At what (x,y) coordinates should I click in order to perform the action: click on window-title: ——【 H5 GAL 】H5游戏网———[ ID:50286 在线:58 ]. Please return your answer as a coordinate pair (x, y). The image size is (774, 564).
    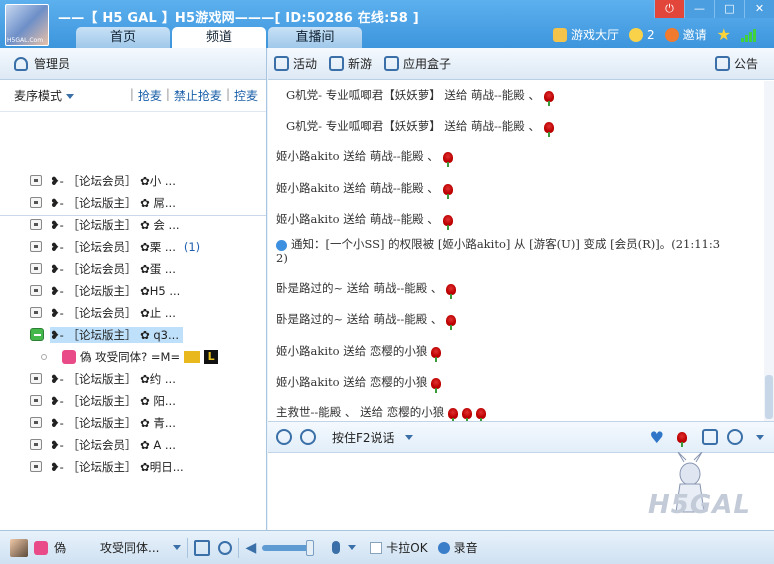
    Looking at the image, I should click on (238, 18).